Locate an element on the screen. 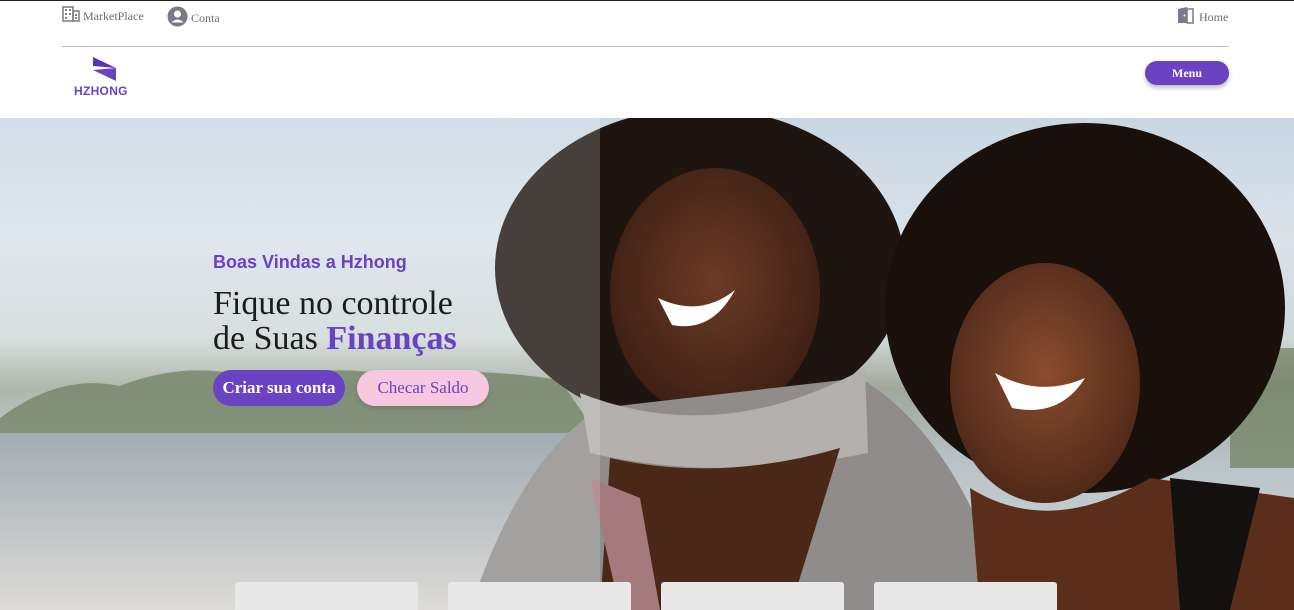 The height and width of the screenshot is (610, 1294). check-balance-button: Checar Saldo is located at coordinates (423, 388).